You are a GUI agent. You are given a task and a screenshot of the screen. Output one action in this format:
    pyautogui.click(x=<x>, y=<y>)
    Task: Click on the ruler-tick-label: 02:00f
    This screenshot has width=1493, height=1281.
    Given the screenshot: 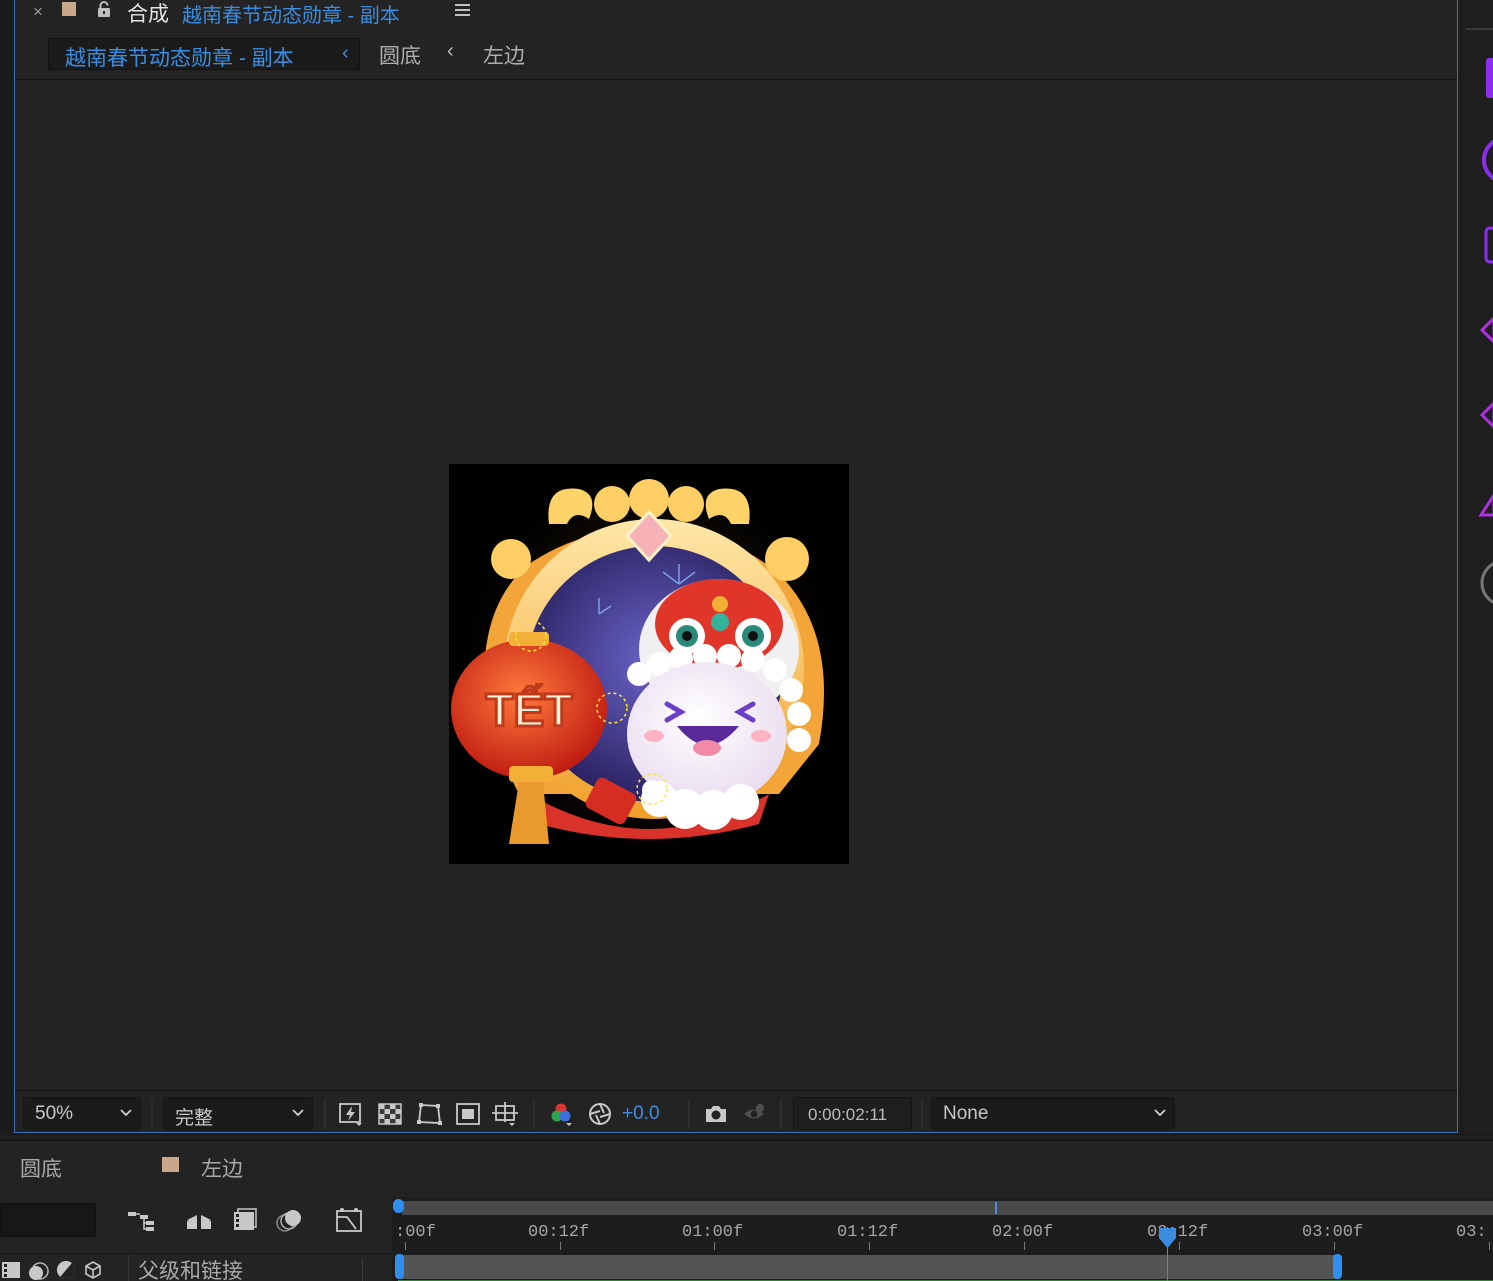 What is the action you would take?
    pyautogui.click(x=1023, y=1232)
    